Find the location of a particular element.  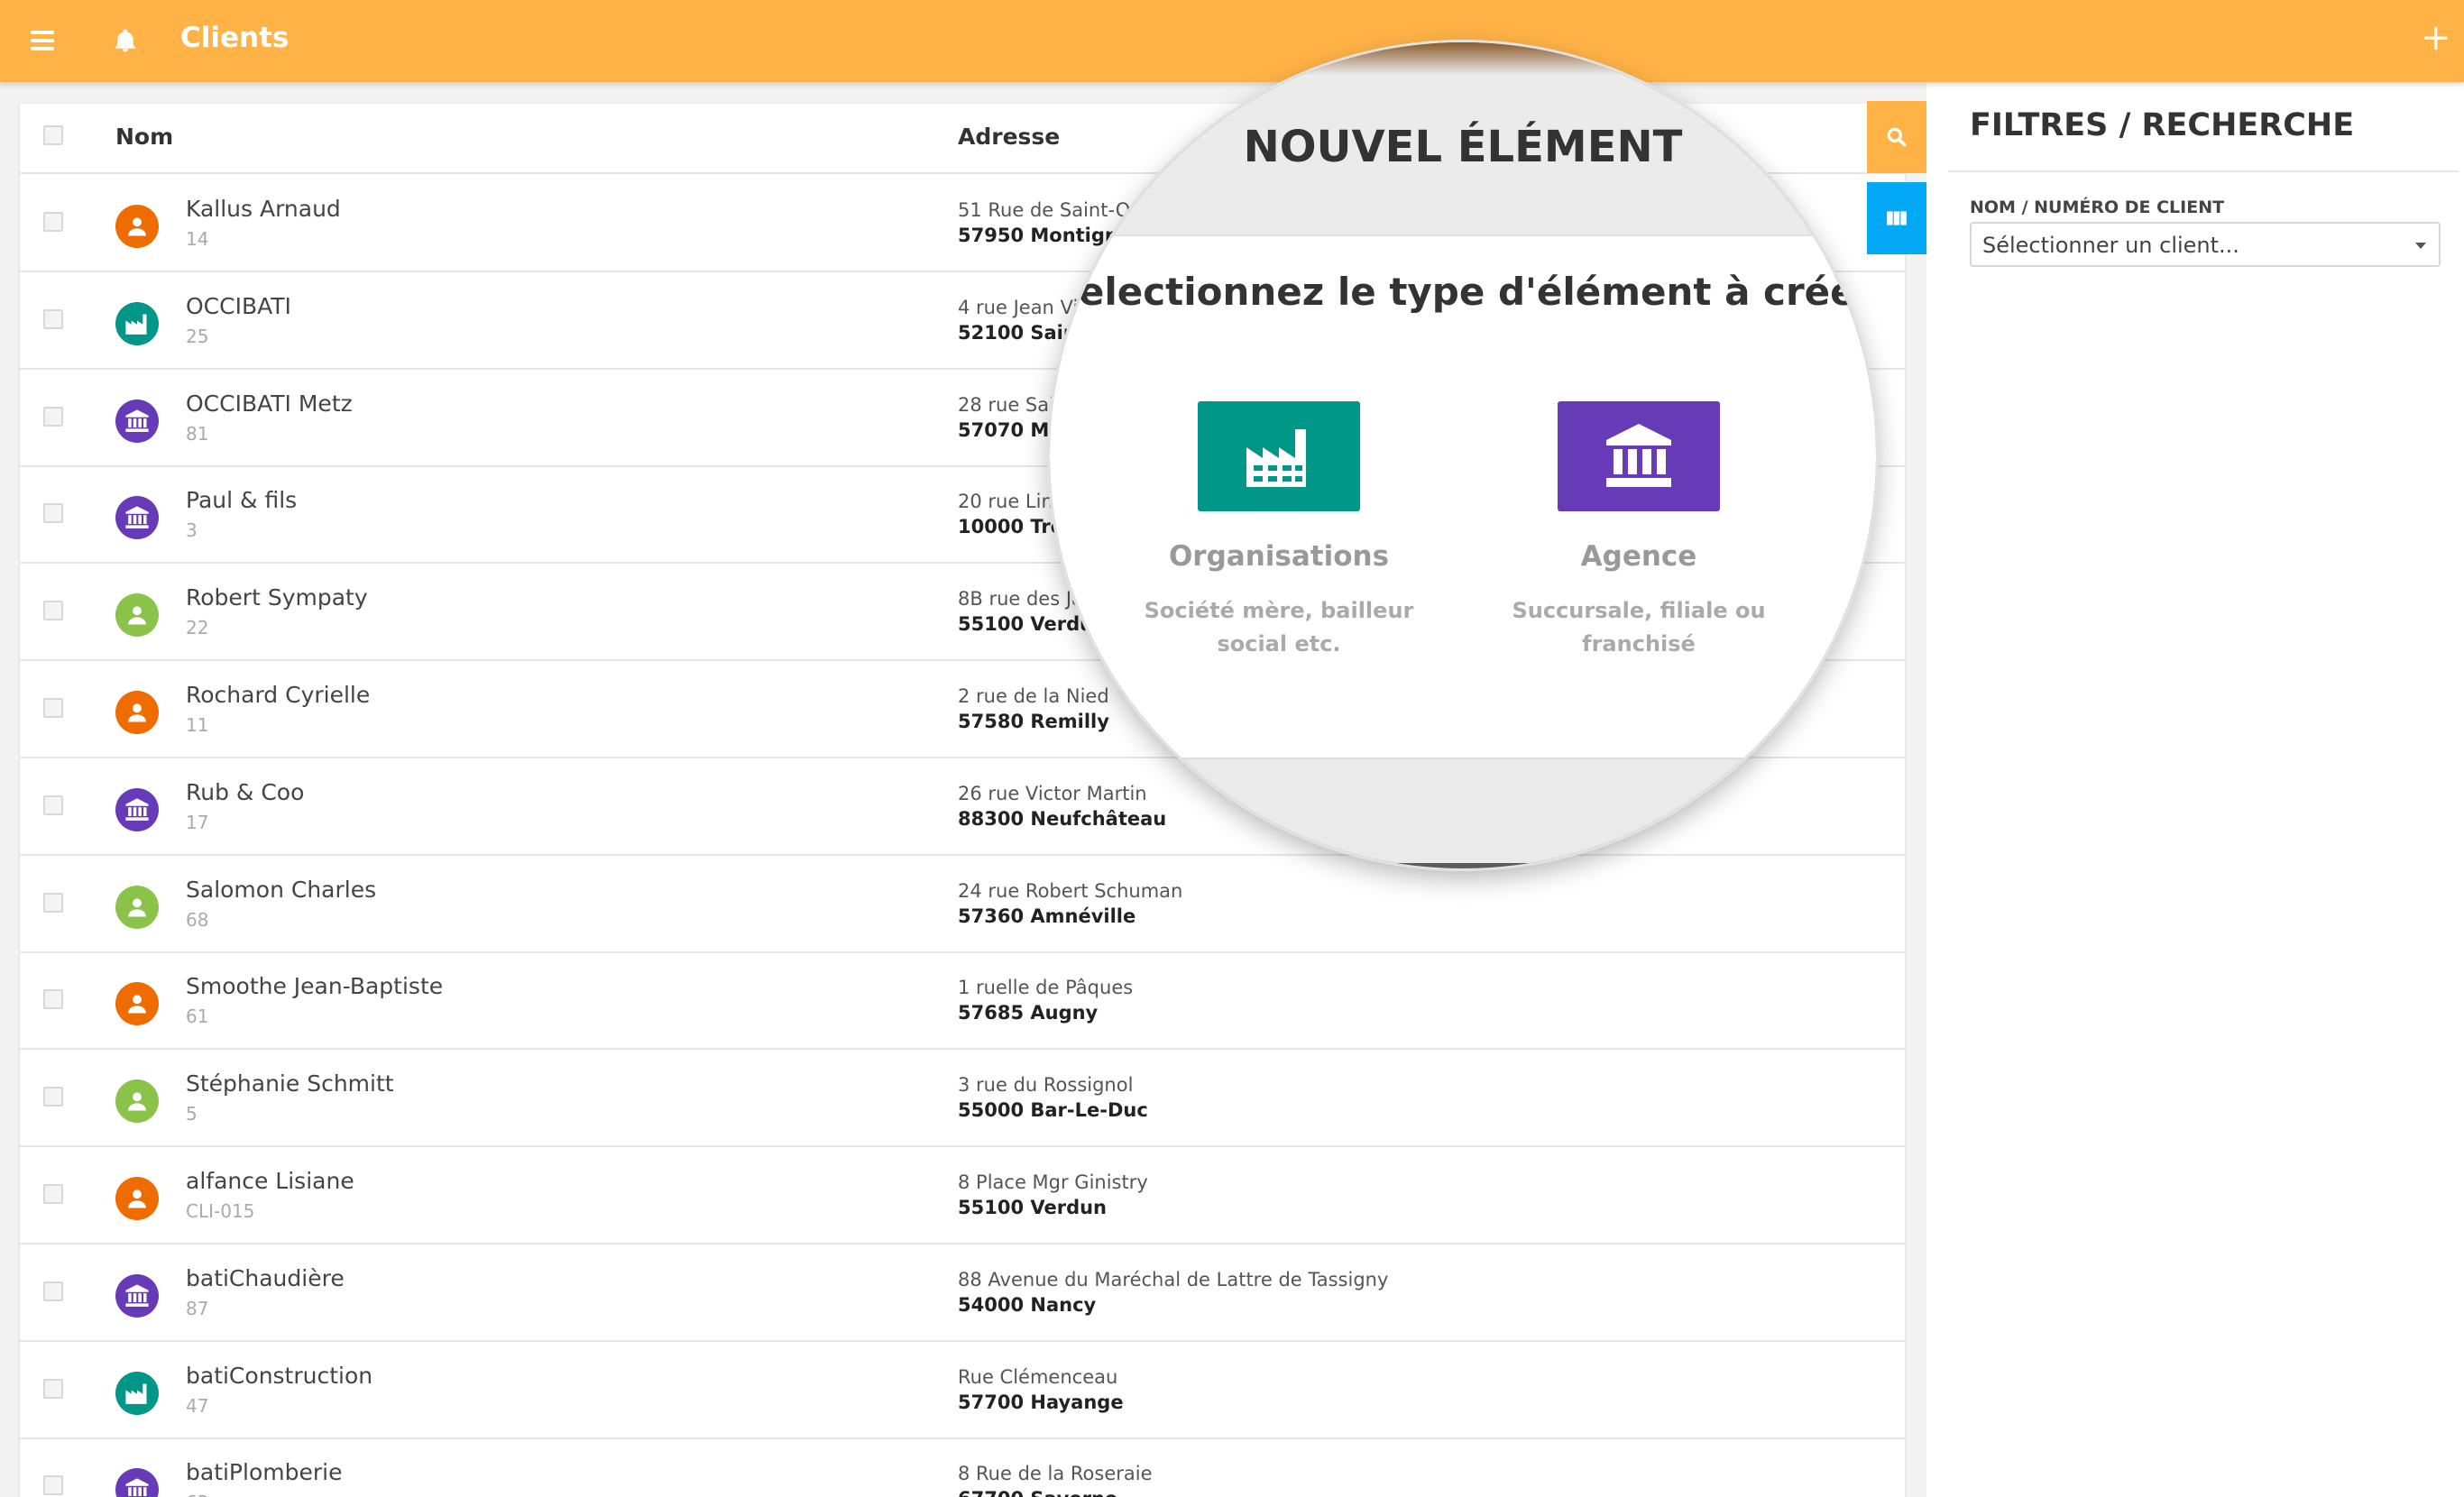

client-street: 28 rue Sai is located at coordinates (1006, 404).